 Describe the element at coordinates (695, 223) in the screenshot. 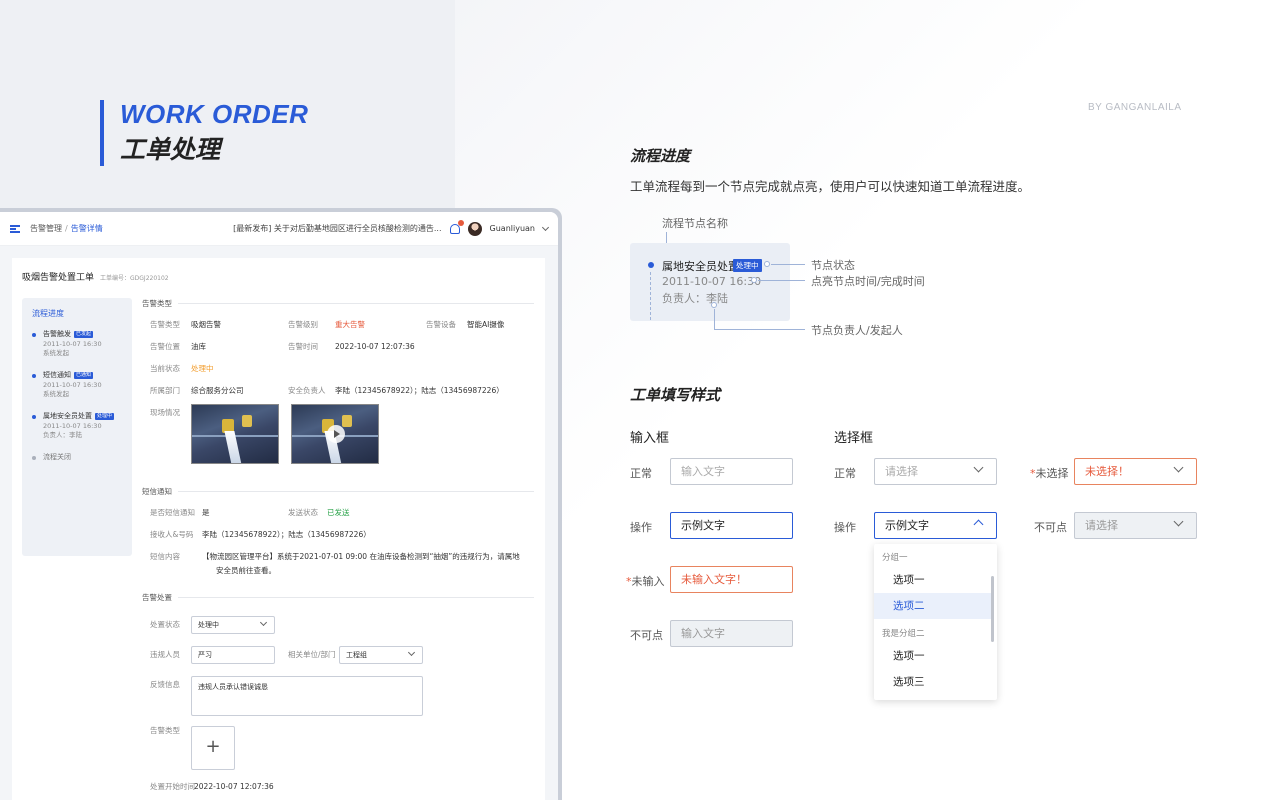

I see `annotation-node-name: 流程节点名称` at that location.